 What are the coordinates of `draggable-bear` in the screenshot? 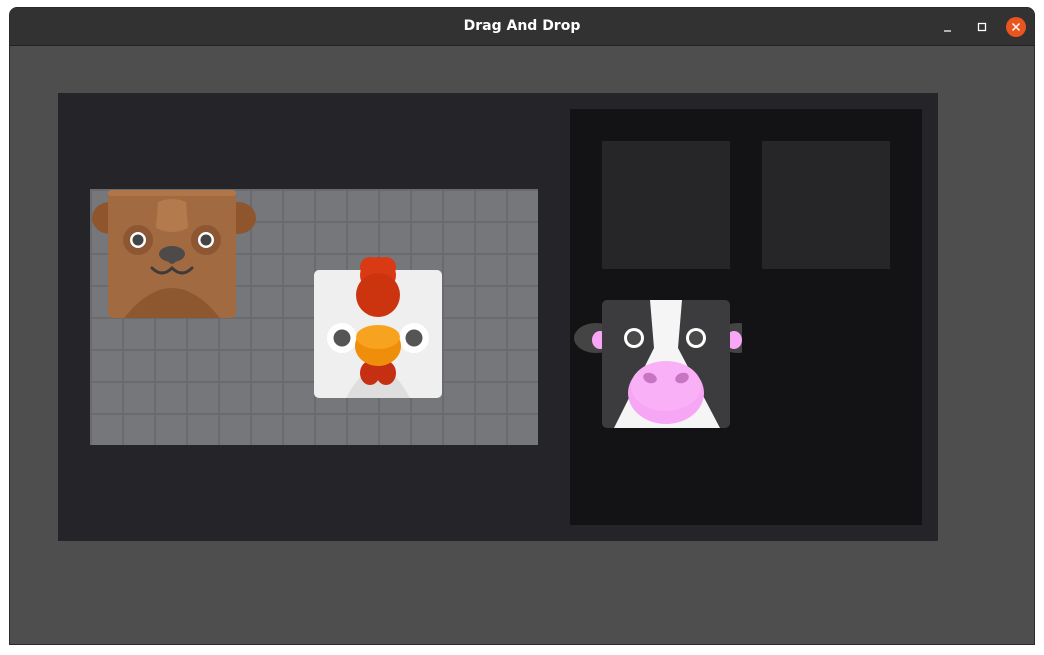 It's located at (174, 263).